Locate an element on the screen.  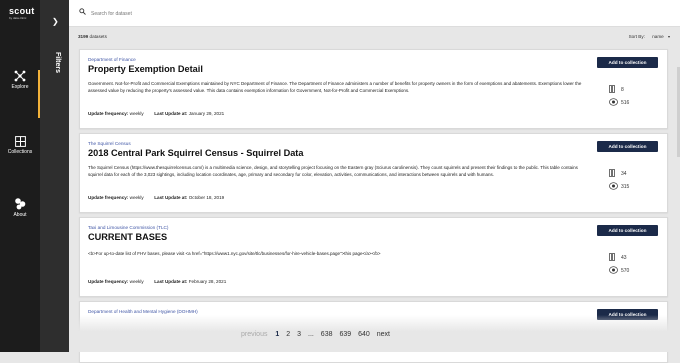
nav-collections: Collections is located at coordinates (20, 145).